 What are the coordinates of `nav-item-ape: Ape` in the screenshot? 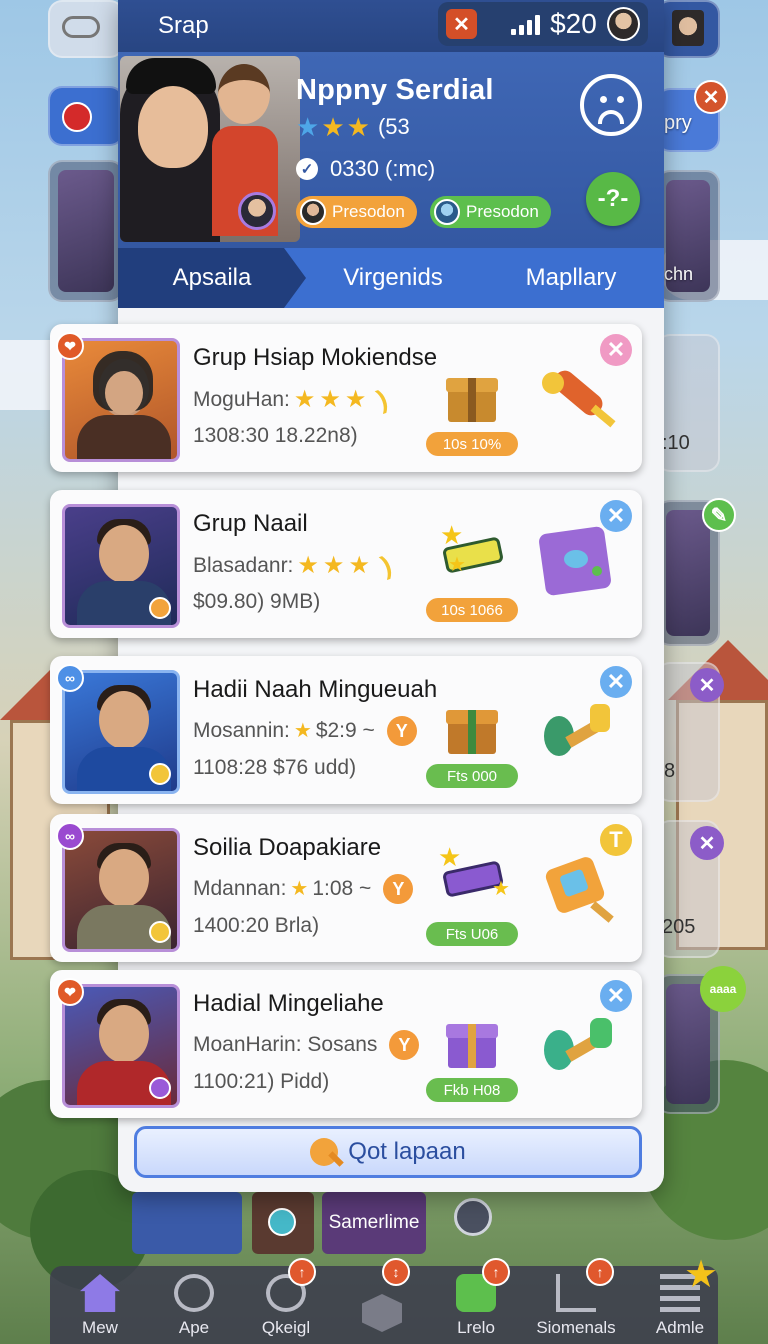 It's located at (194, 1305).